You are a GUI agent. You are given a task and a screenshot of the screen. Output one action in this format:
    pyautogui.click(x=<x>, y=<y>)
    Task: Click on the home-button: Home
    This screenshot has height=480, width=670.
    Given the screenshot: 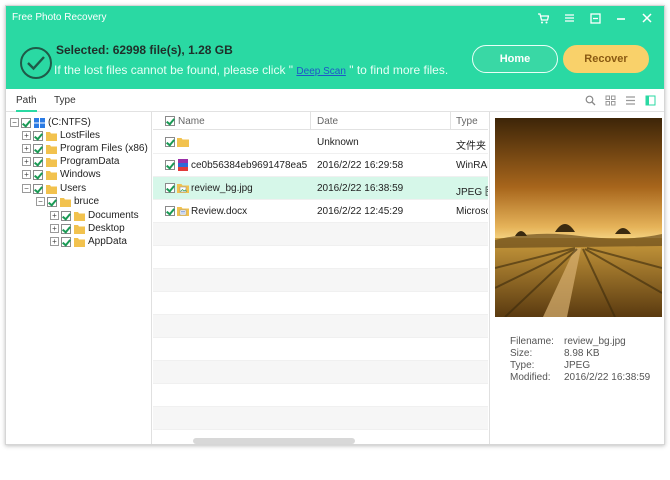 What is the action you would take?
    pyautogui.click(x=515, y=59)
    